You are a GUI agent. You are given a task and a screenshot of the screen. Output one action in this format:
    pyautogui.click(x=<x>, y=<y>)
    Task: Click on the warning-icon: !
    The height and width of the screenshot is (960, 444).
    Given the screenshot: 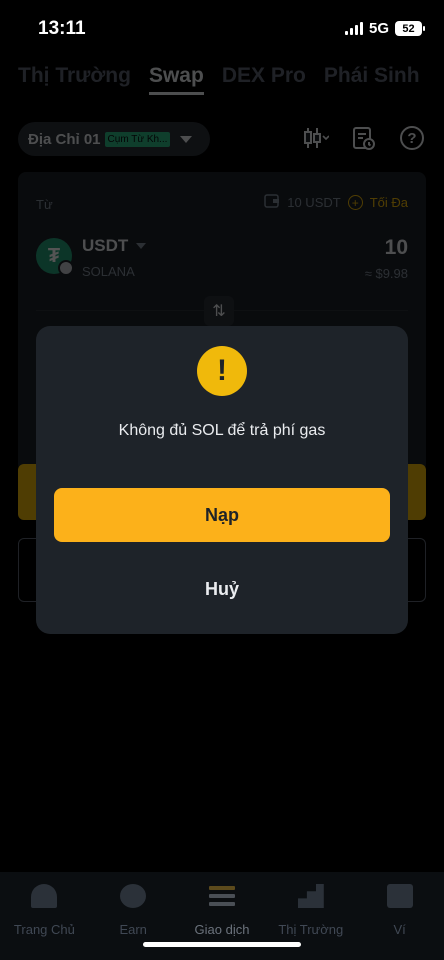 What is the action you would take?
    pyautogui.click(x=222, y=371)
    